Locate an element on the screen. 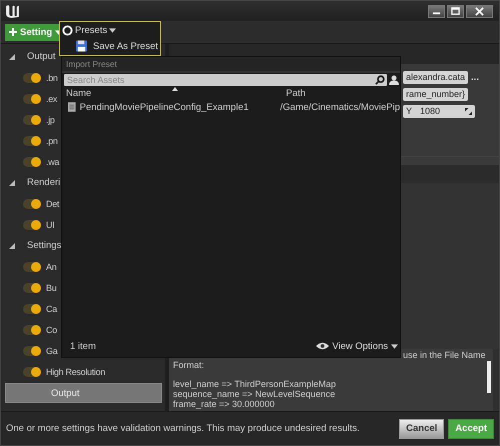  circle-icon is located at coordinates (67, 30).